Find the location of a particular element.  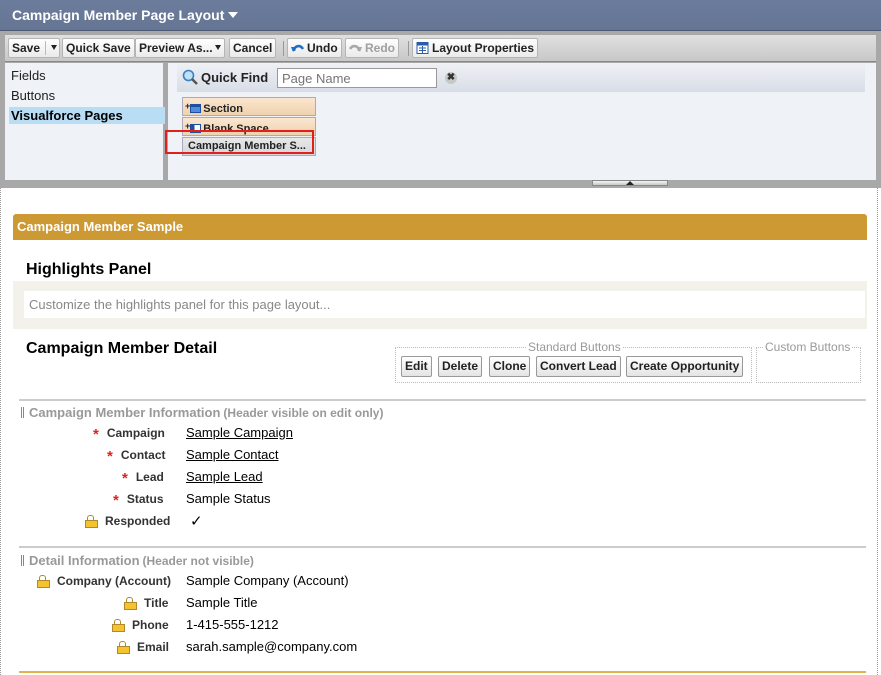

field-label: Title is located at coordinates (146, 603).